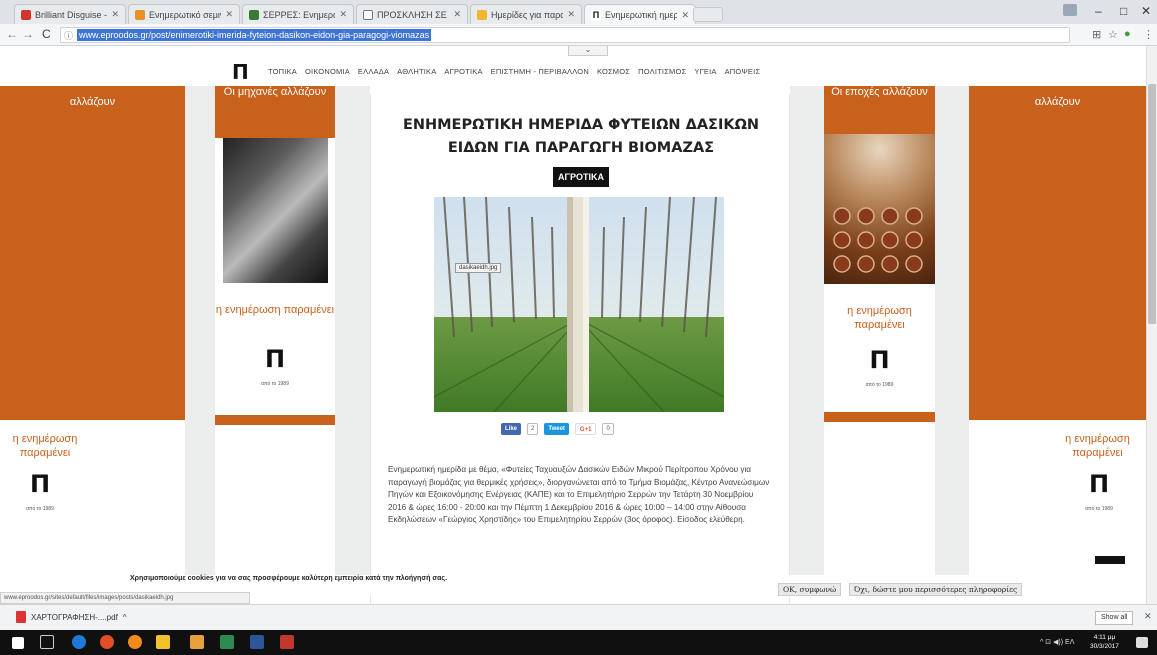 This screenshot has width=1157, height=655. What do you see at coordinates (879, 110) in the screenshot?
I see `ad-right: Οι εποχές αλλάζουν` at bounding box center [879, 110].